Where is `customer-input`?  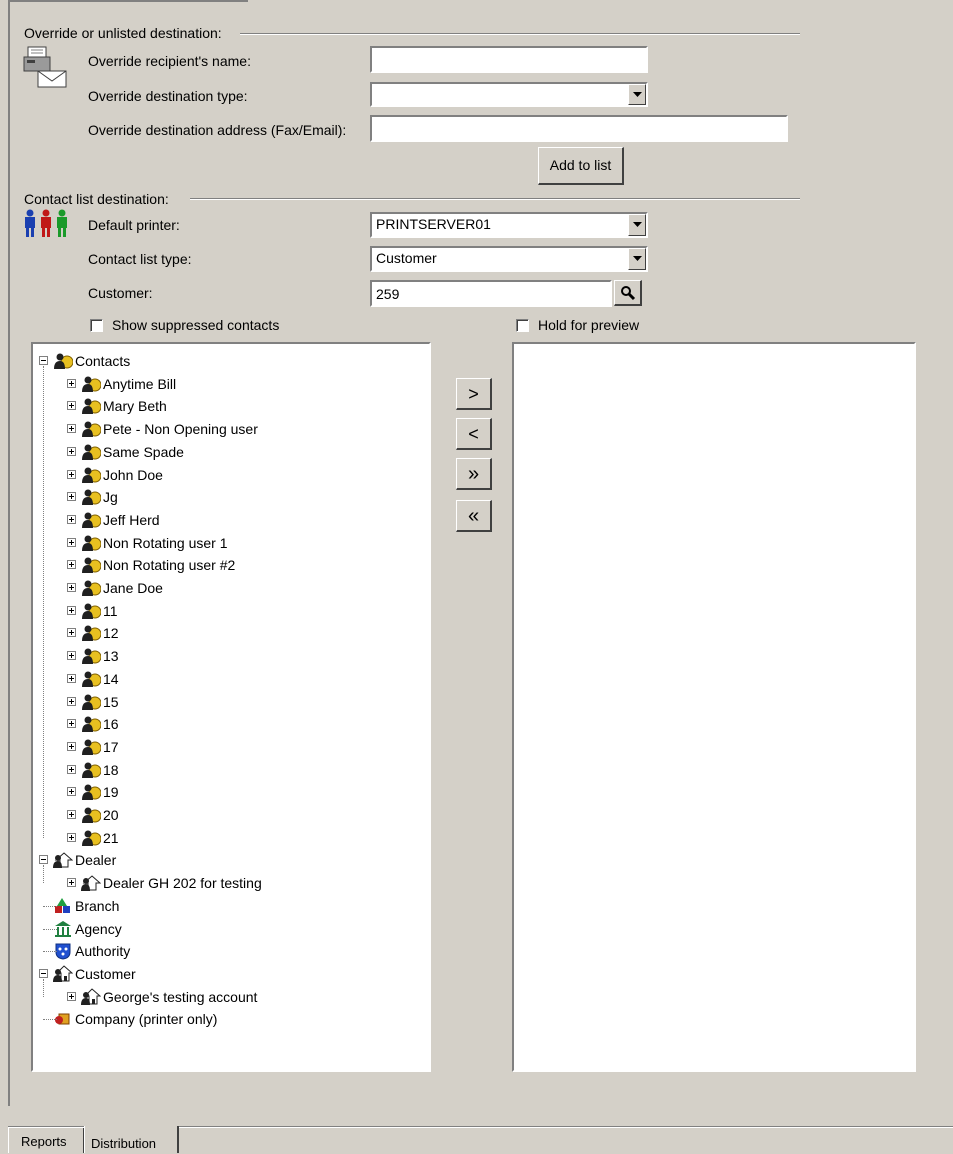
customer-input is located at coordinates (491, 293).